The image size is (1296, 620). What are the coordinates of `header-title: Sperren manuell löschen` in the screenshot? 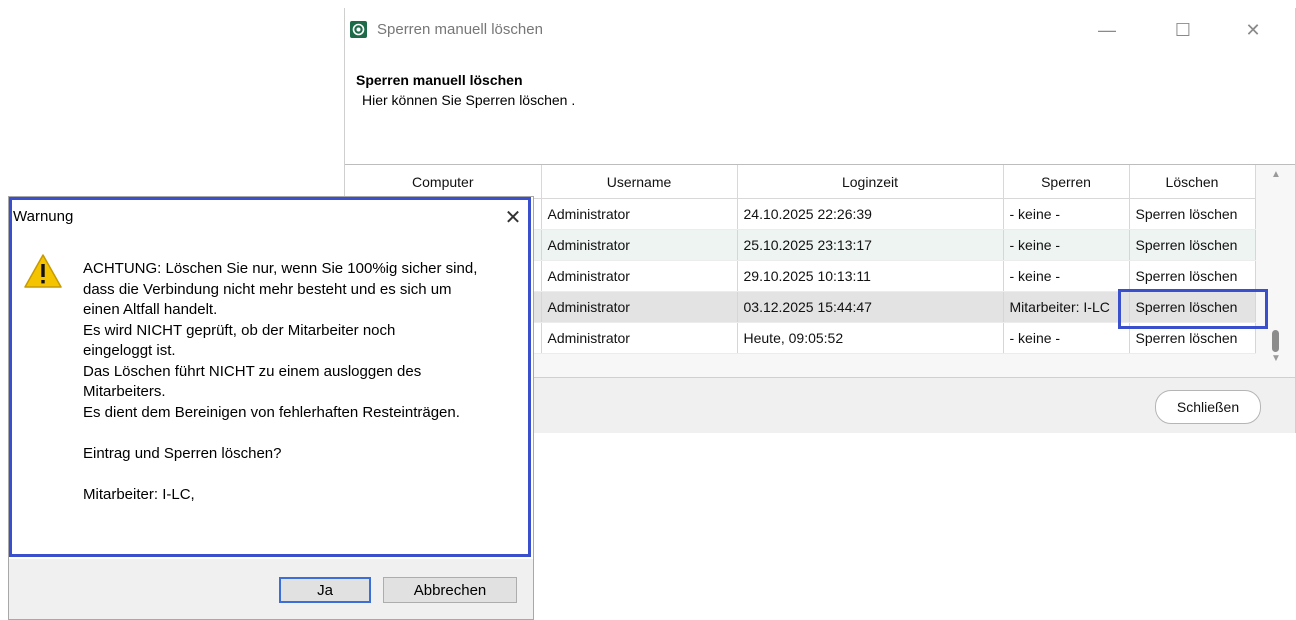 It's located at (439, 80).